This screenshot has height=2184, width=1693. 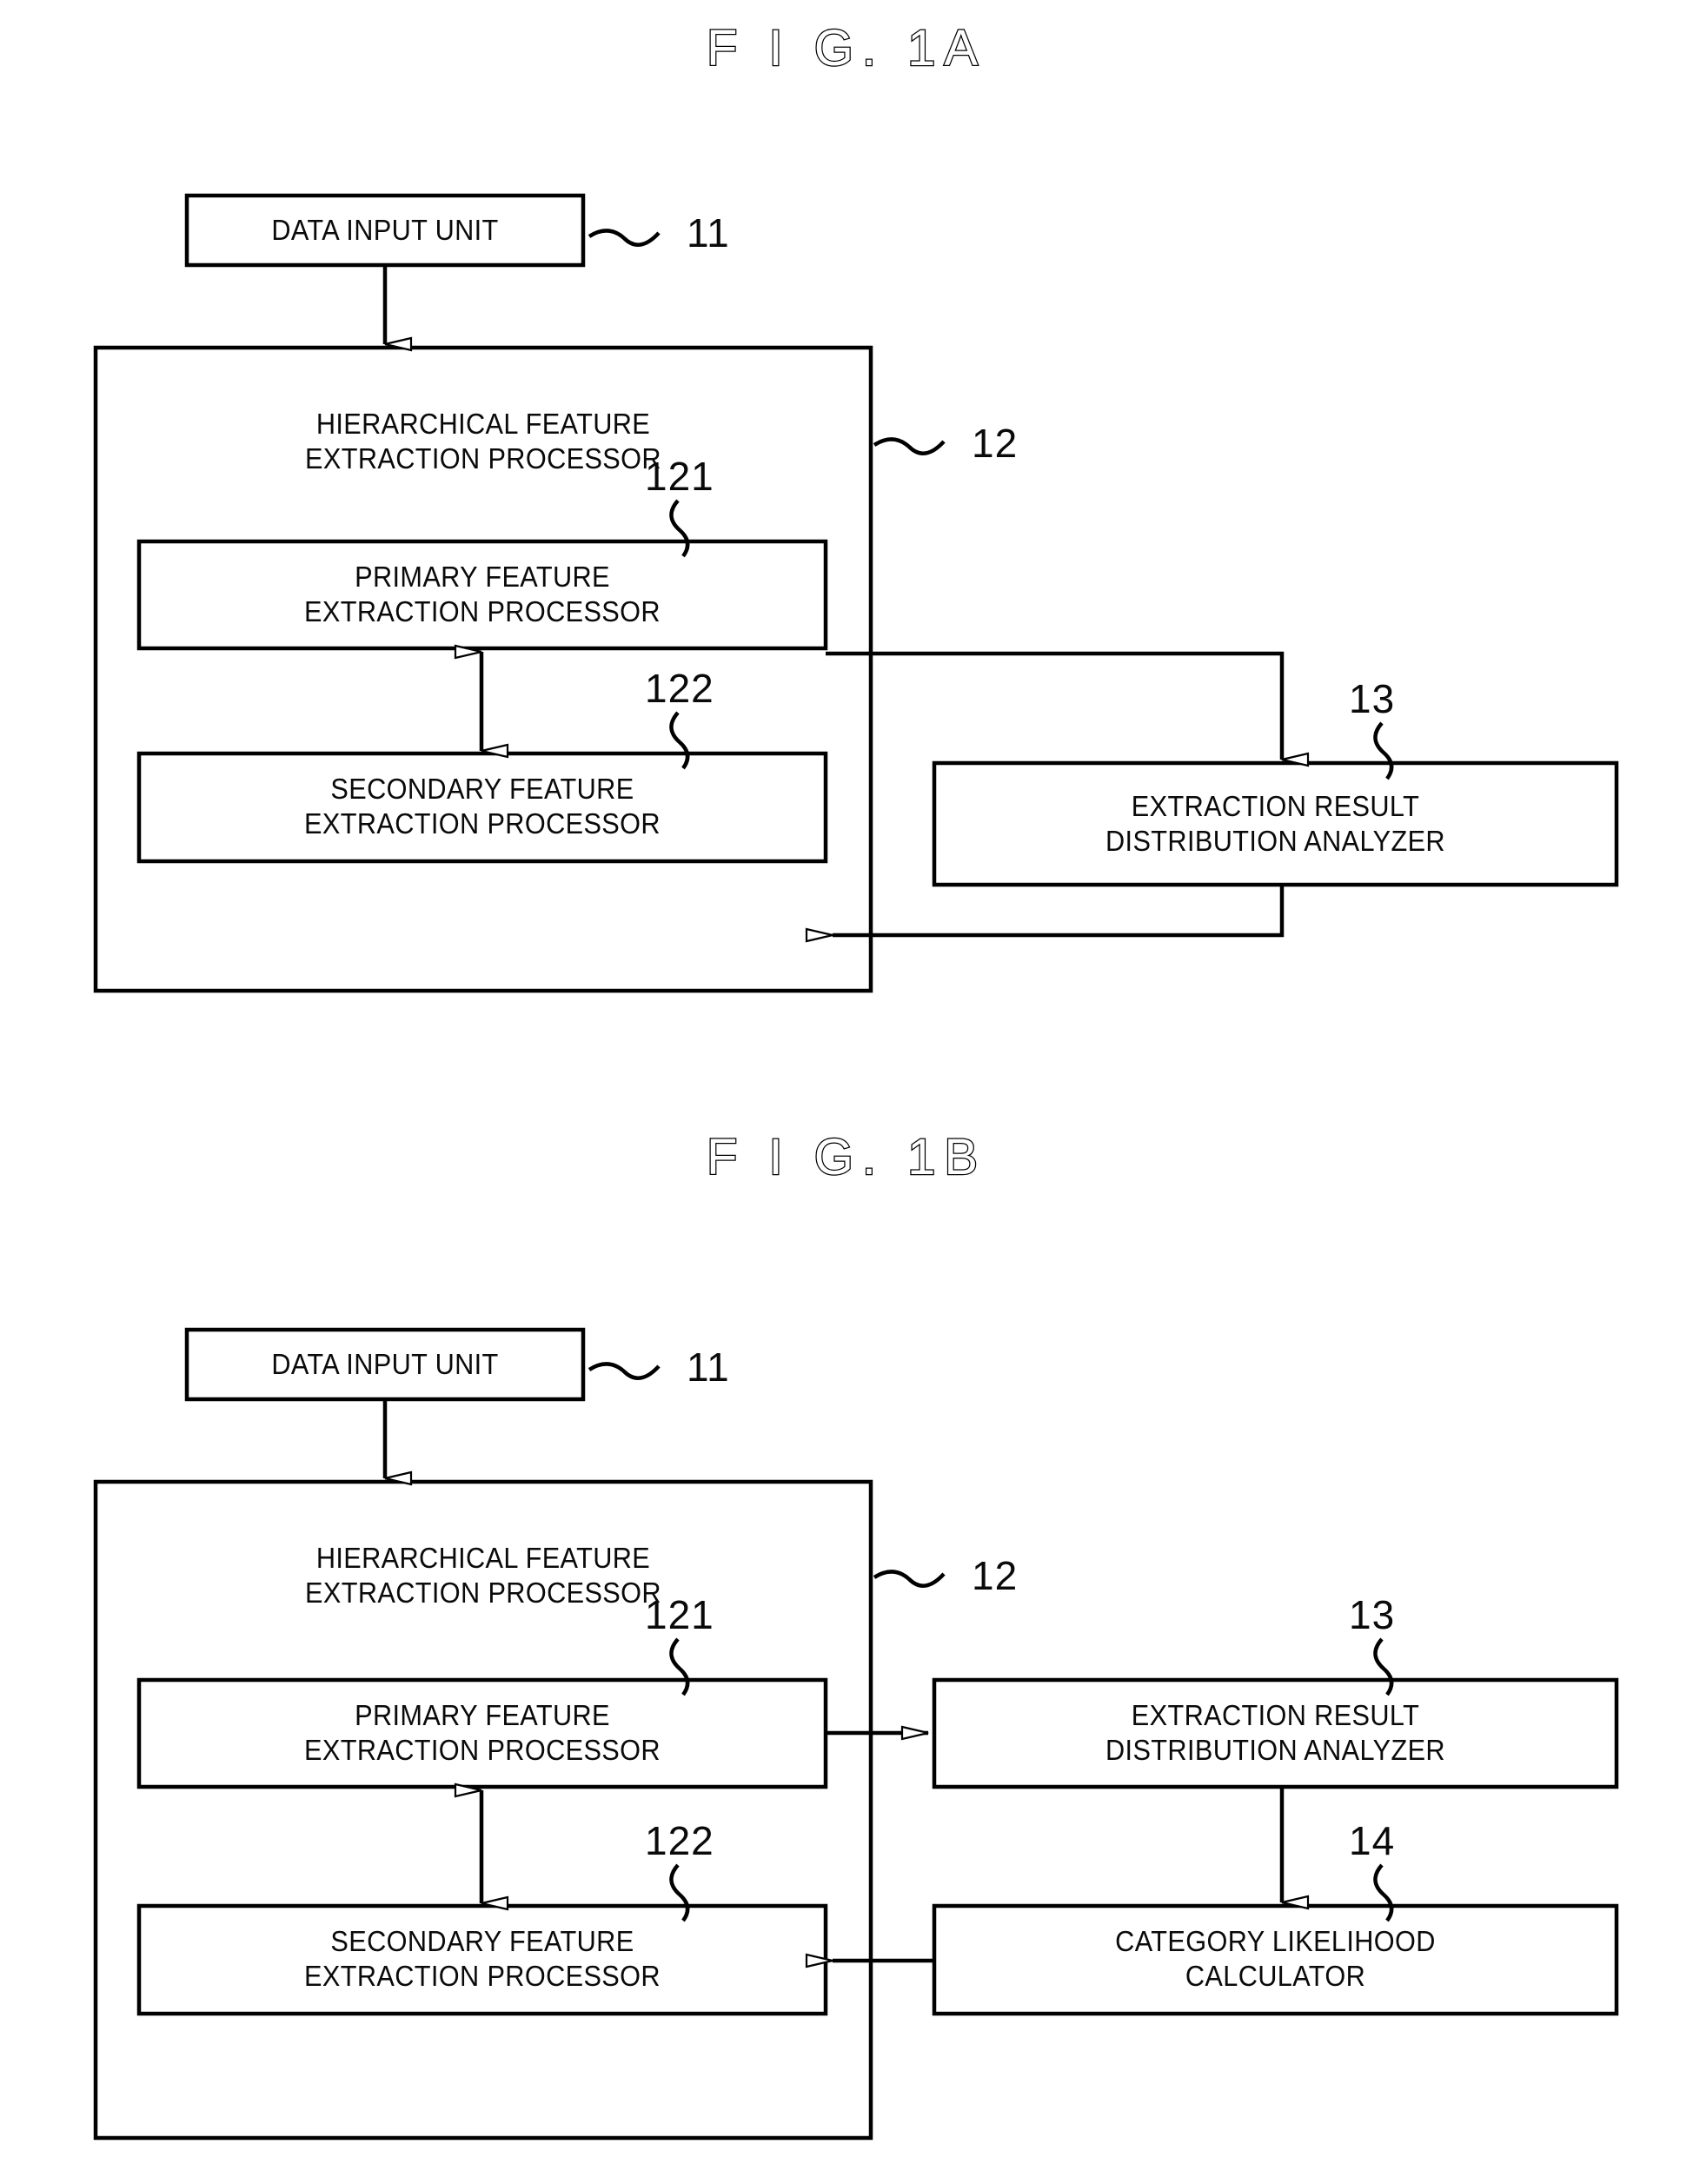 What do you see at coordinates (679, 1666) in the screenshot?
I see `leader-121-b` at bounding box center [679, 1666].